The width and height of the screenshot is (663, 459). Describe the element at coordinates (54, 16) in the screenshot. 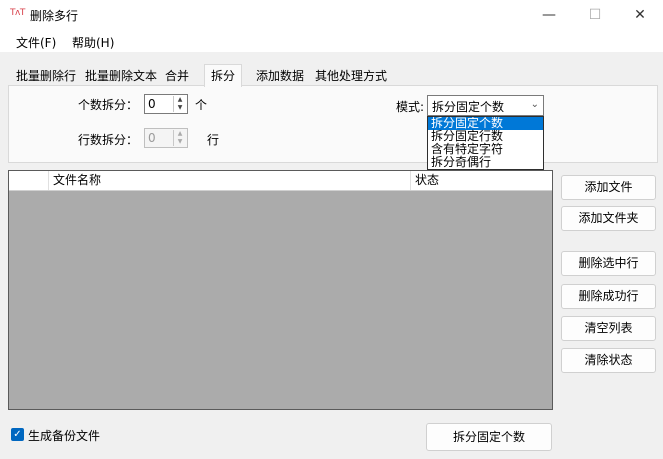

I see `window-title: 删除多行` at that location.